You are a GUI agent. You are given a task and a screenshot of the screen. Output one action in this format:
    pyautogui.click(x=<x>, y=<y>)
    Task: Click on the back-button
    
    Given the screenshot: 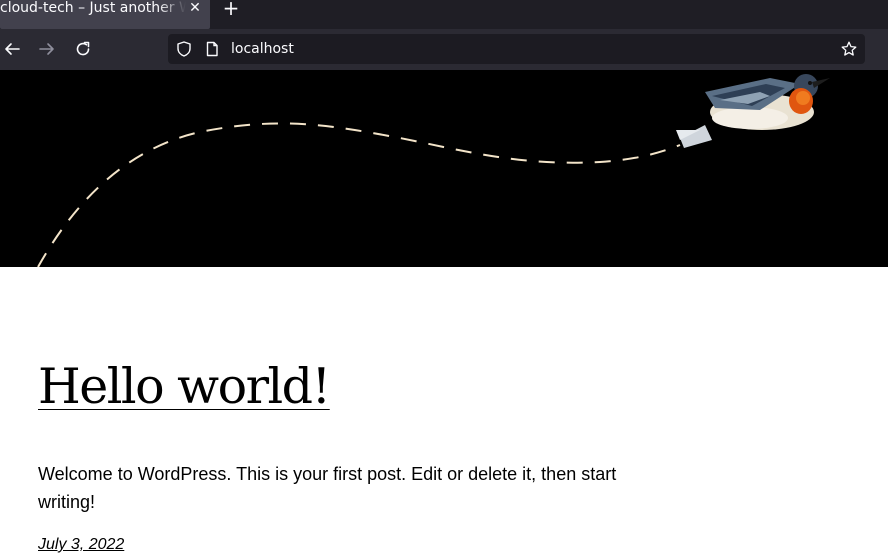 What is the action you would take?
    pyautogui.click(x=12, y=49)
    